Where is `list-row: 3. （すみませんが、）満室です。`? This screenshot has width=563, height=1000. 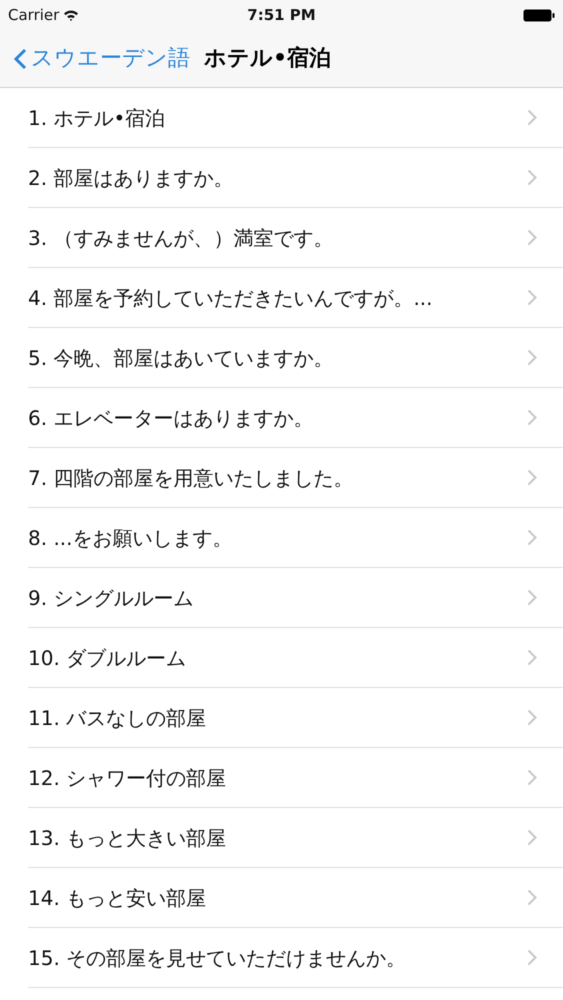
list-row: 3. （すみませんが、）満室です。 is located at coordinates (295, 238).